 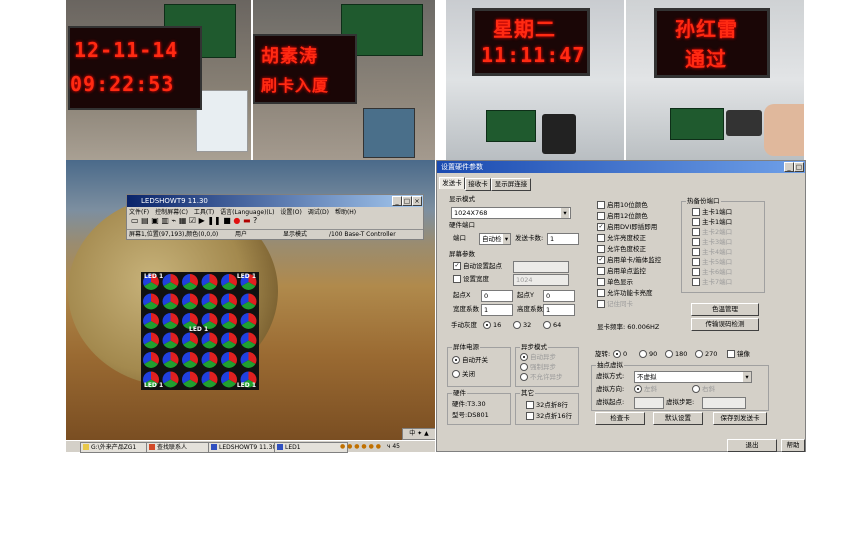 What do you see at coordinates (649, 403) in the screenshot?
I see `virtual-start-field` at bounding box center [649, 403].